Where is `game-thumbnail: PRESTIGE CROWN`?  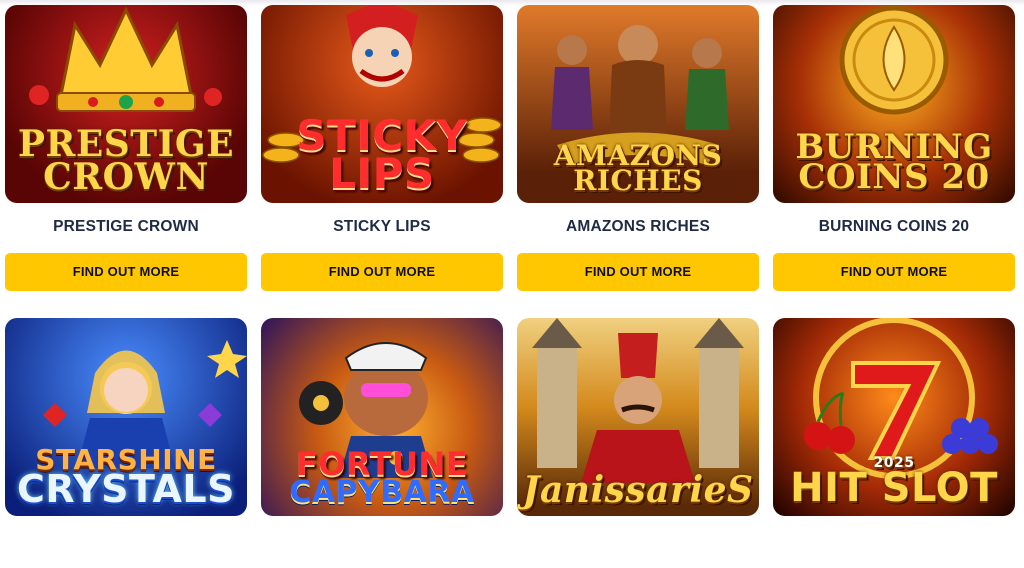
game-thumbnail: PRESTIGE CROWN is located at coordinates (126, 104).